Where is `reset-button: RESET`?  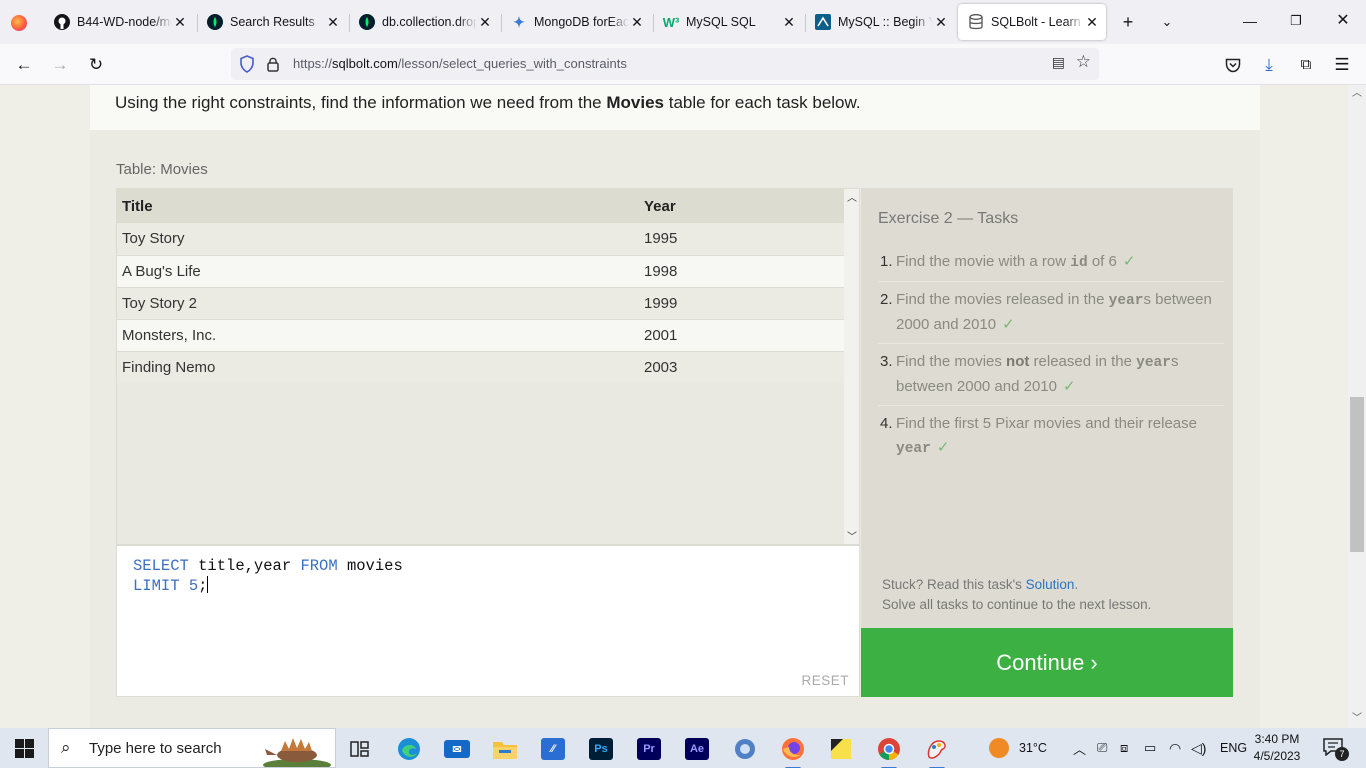 reset-button: RESET is located at coordinates (825, 680).